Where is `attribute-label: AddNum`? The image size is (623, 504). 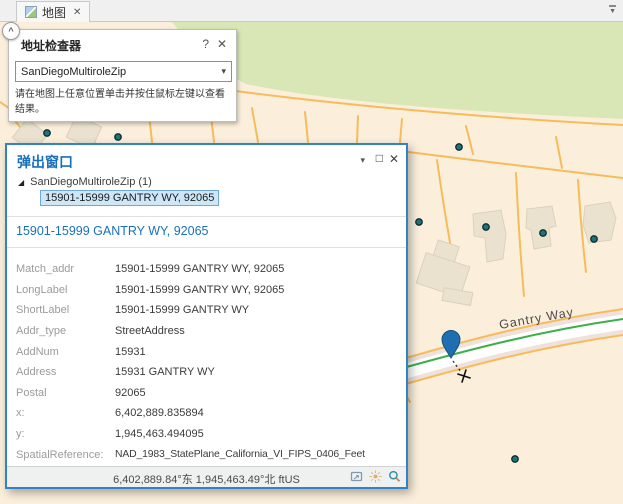 attribute-label: AddNum is located at coordinates (37, 351).